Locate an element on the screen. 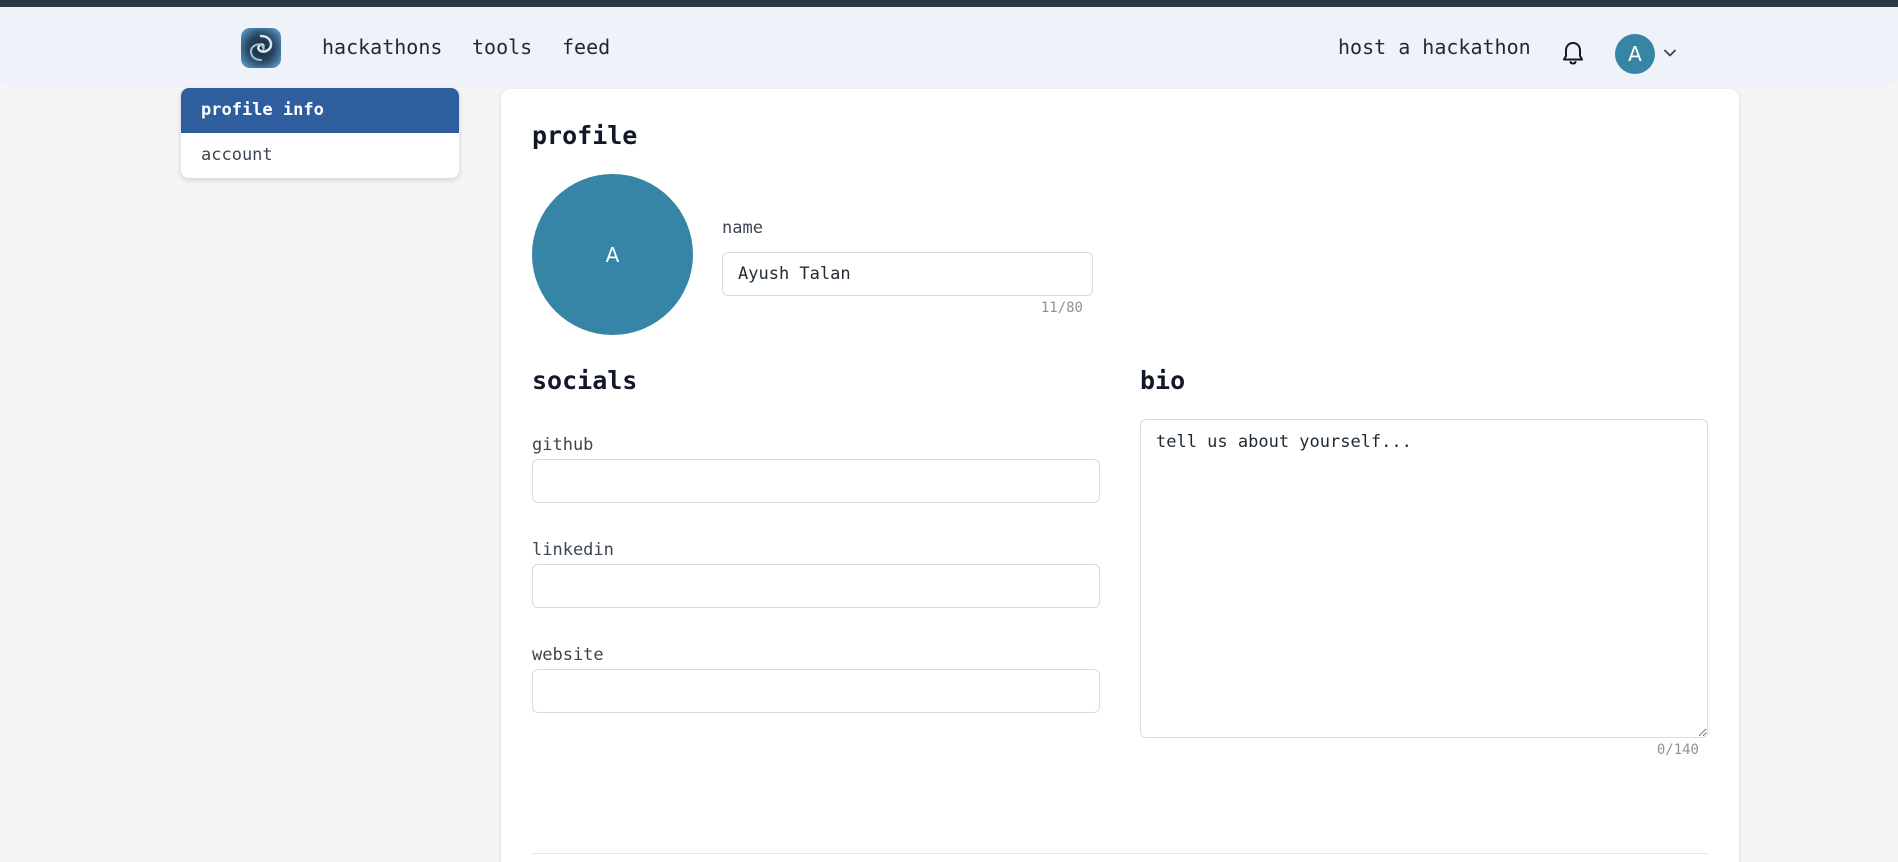  linkedin-input is located at coordinates (816, 586).